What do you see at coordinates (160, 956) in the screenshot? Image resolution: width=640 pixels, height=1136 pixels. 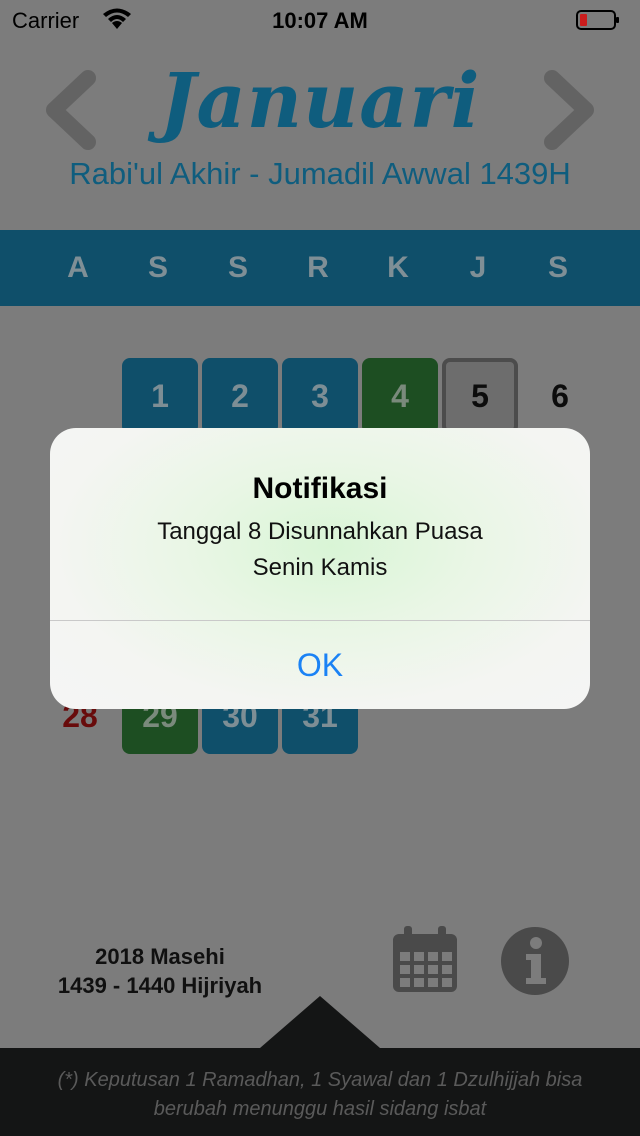 I see `year-masehi: 2018 Masehi` at bounding box center [160, 956].